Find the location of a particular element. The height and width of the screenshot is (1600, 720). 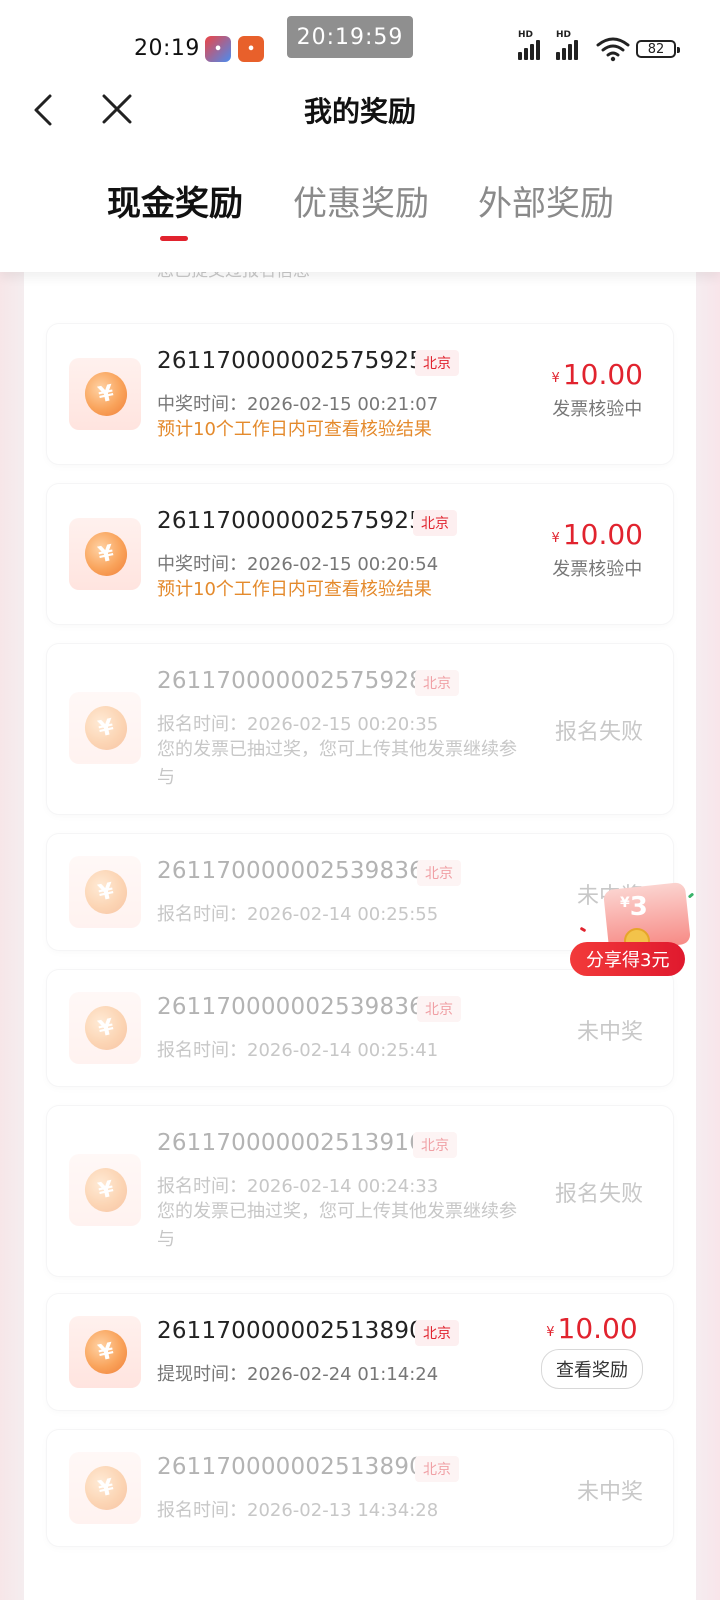

active-tab-indicator is located at coordinates (174, 238).